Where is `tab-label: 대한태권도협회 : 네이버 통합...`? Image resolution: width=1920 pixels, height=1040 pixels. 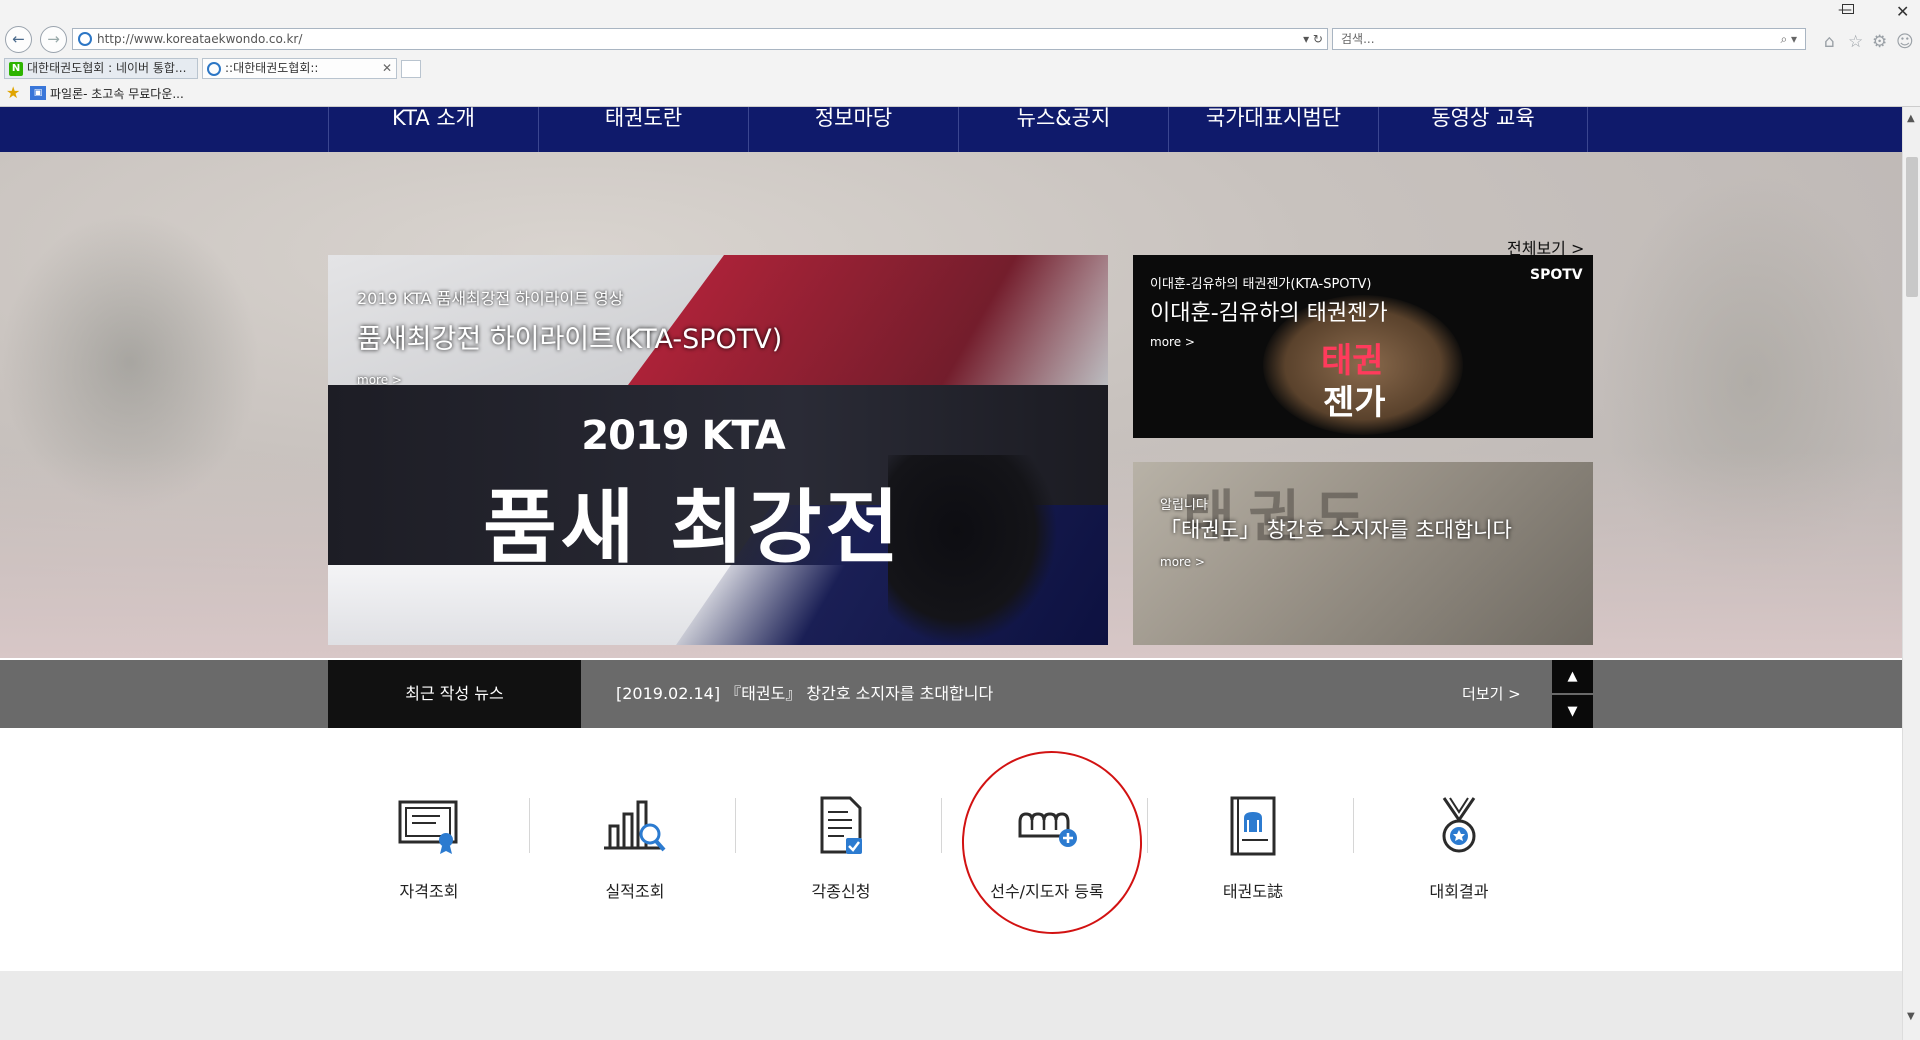 tab-label: 대한태권도협회 : 네이버 통합... is located at coordinates (107, 68).